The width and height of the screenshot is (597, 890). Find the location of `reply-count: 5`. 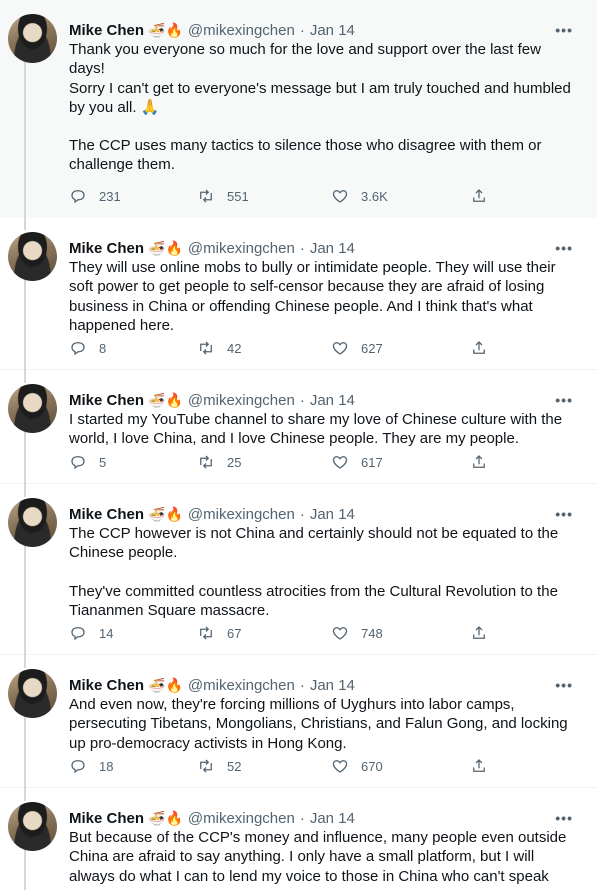

reply-count: 5 is located at coordinates (103, 462).